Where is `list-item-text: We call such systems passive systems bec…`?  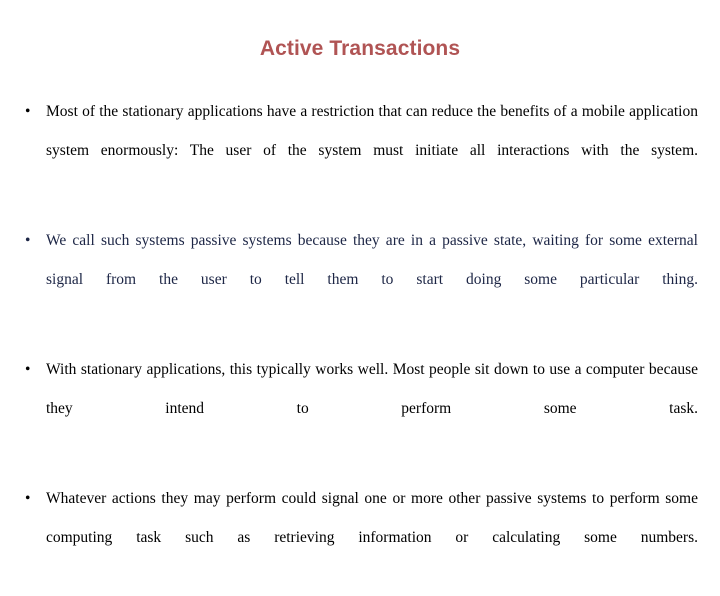 list-item-text: We call such systems passive systems bec… is located at coordinates (372, 260).